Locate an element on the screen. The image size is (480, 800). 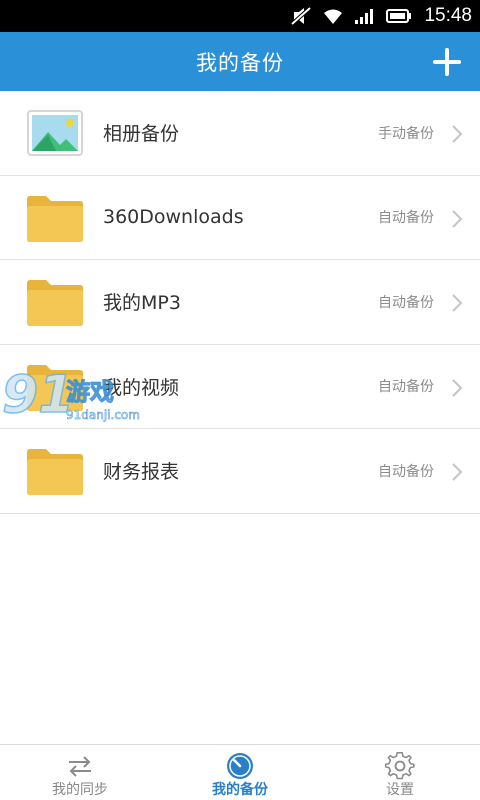
tab-label: 我的备份 is located at coordinates (240, 790).